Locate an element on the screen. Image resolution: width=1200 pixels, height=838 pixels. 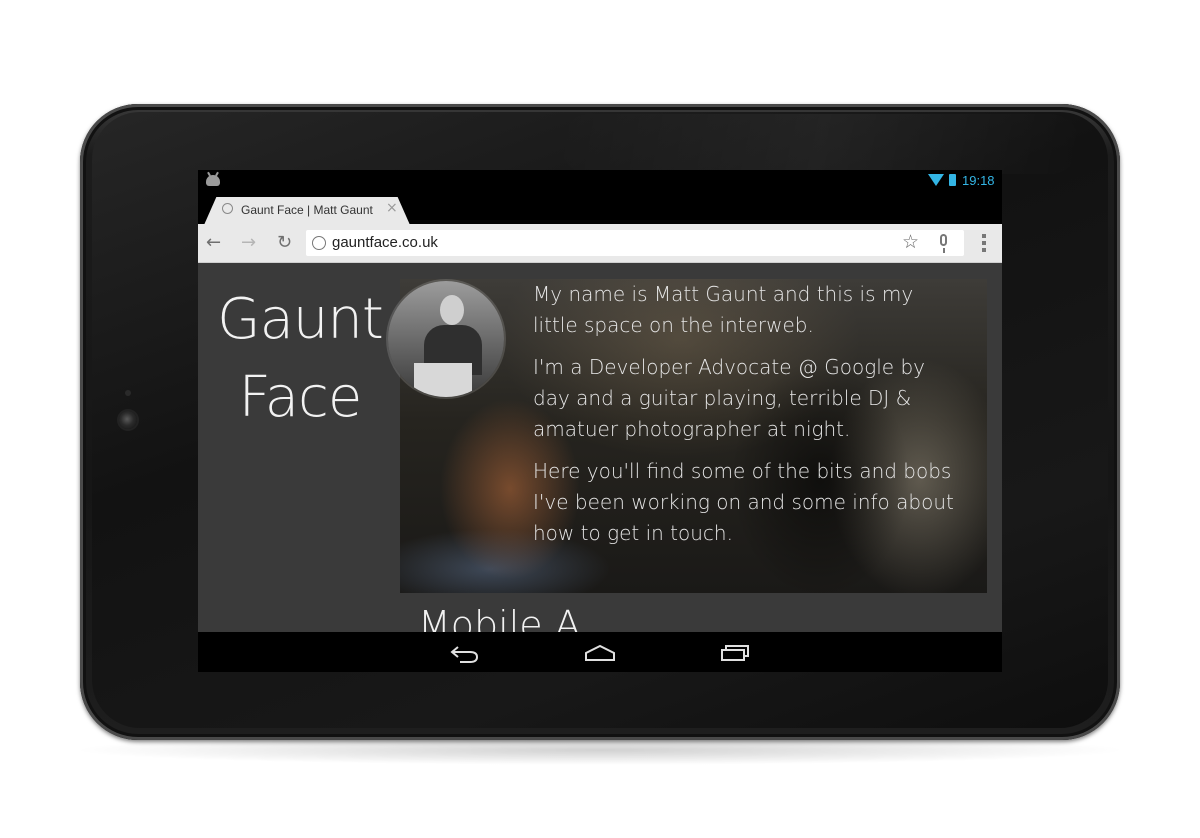
reload-icon: ↻ is located at coordinates (284, 243).